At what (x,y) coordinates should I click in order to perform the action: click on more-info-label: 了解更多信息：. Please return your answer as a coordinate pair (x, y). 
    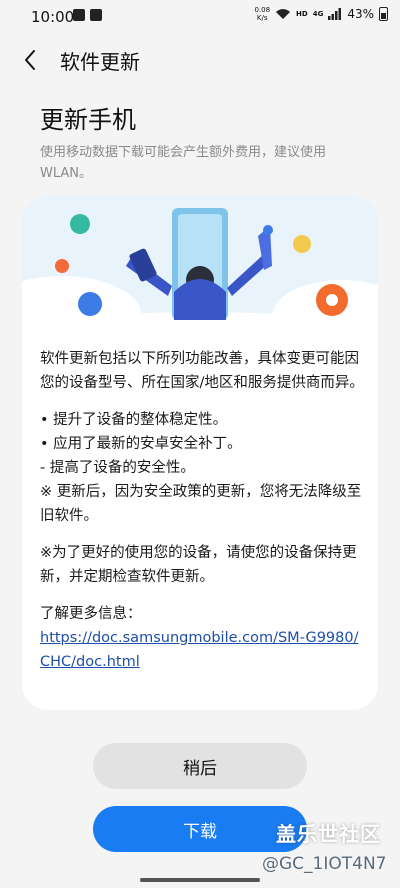
    Looking at the image, I should click on (91, 614).